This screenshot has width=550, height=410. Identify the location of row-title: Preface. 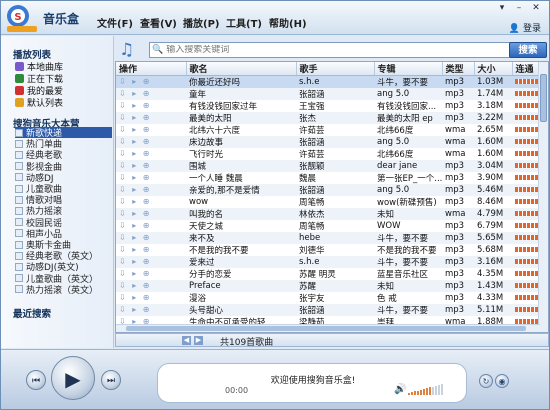
(241, 286).